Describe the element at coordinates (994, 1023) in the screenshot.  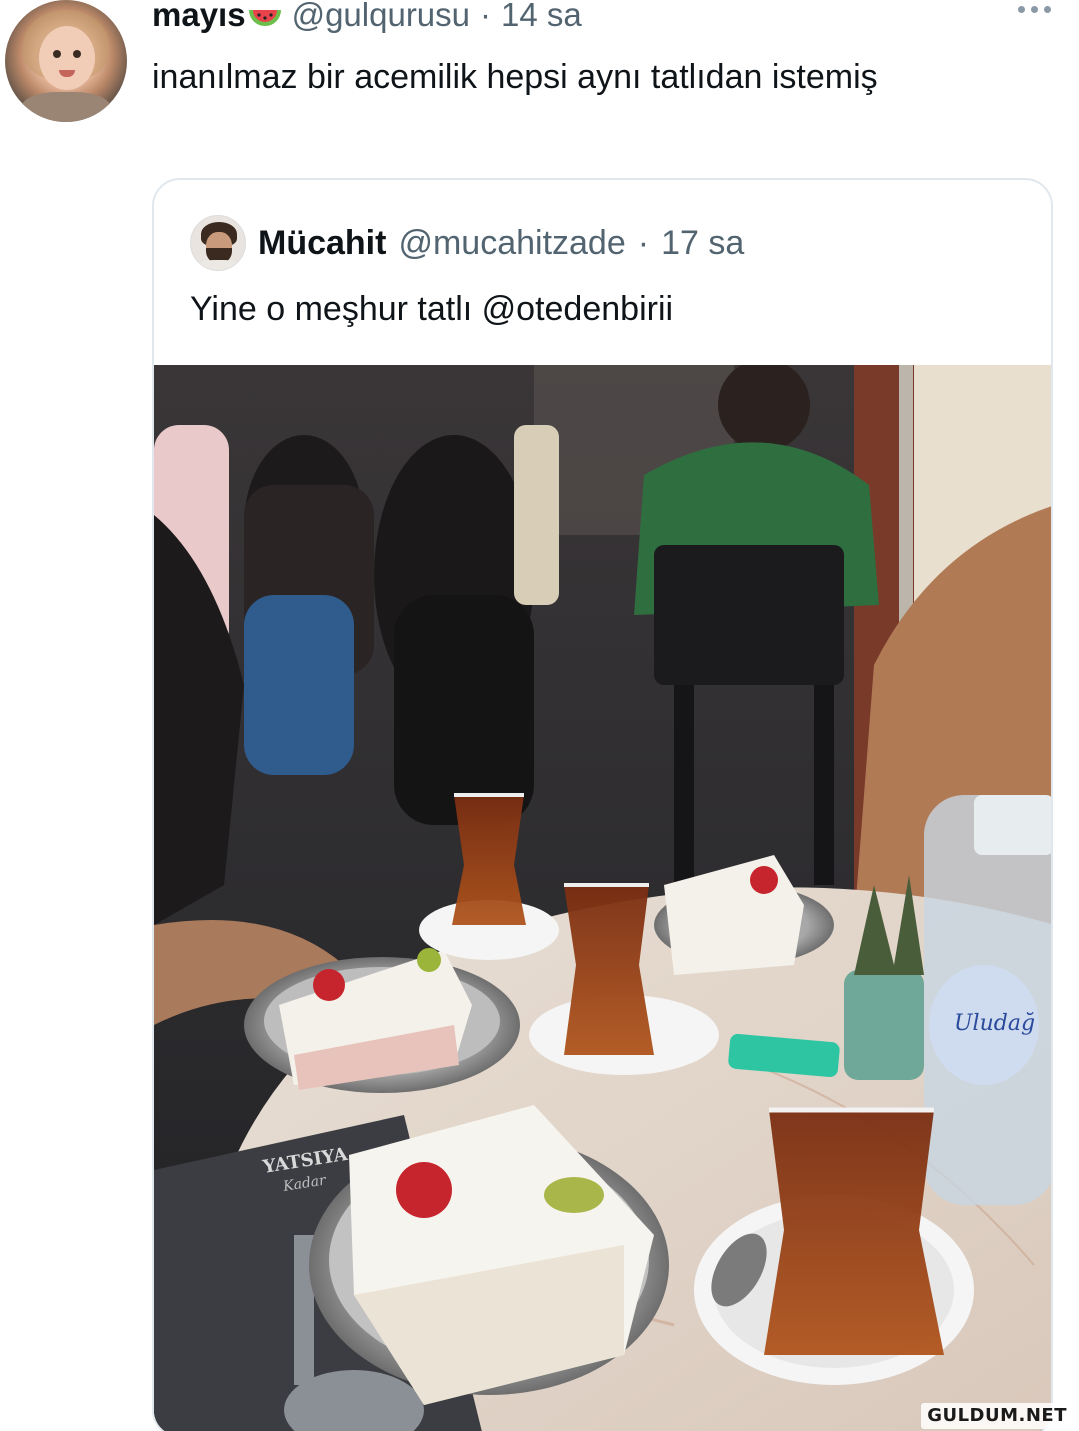
I see `bottle-label: Uludağ` at that location.